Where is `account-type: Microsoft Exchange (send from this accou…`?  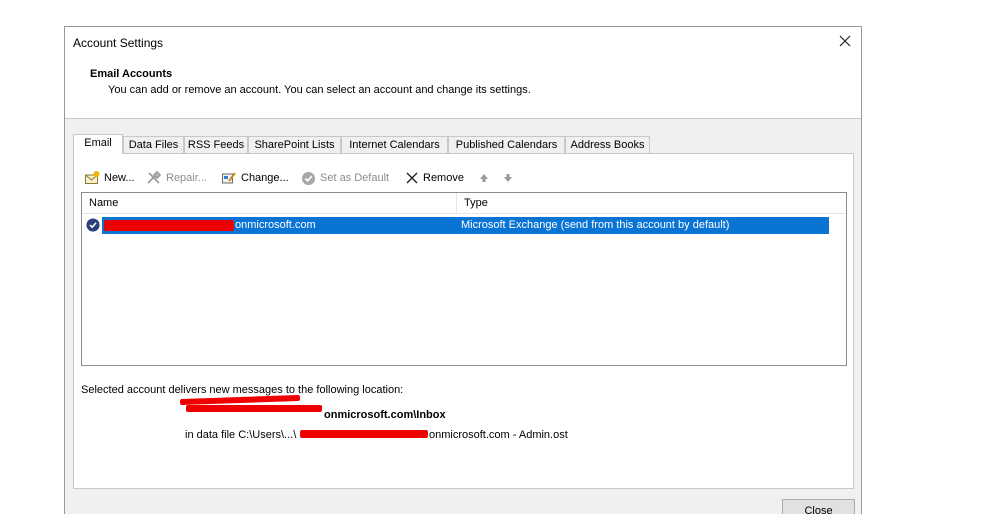 account-type: Microsoft Exchange (send from this accou… is located at coordinates (595, 225).